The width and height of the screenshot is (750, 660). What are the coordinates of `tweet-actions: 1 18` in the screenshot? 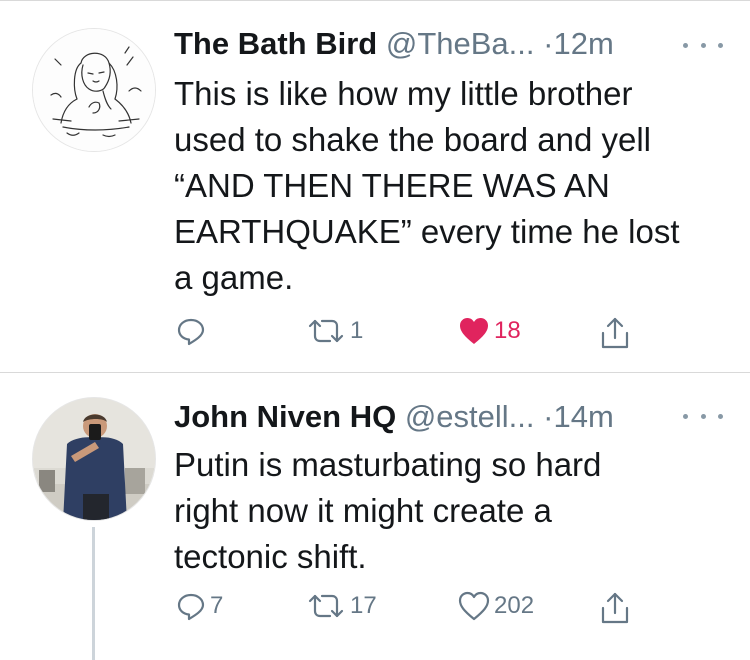 It's located at (375, 336).